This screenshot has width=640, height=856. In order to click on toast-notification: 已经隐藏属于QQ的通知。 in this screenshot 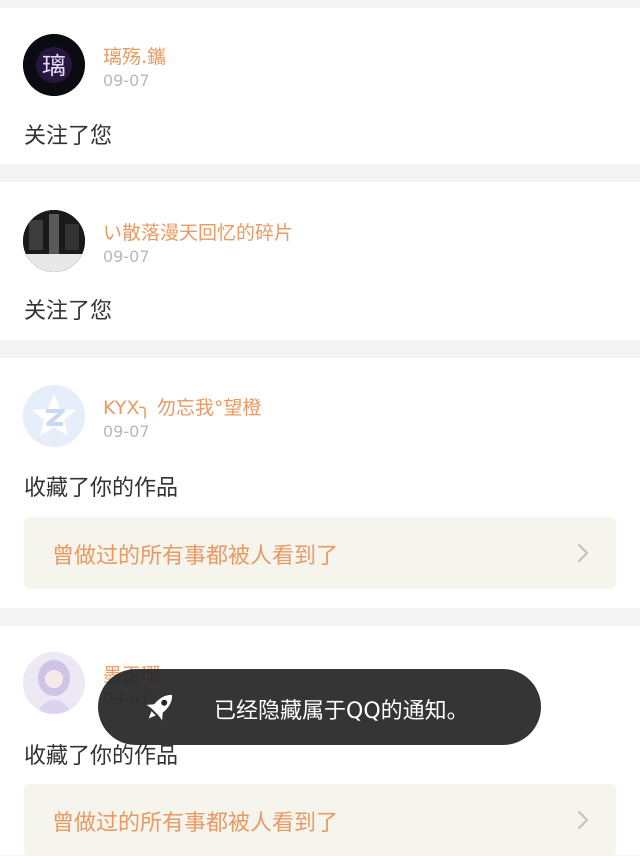, I will do `click(319, 707)`.